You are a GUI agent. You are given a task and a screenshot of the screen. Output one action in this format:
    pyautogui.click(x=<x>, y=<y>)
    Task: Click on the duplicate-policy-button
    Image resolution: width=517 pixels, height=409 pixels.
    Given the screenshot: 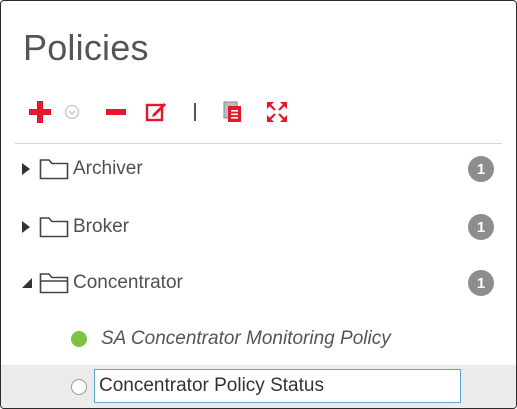 What is the action you would take?
    pyautogui.click(x=233, y=112)
    